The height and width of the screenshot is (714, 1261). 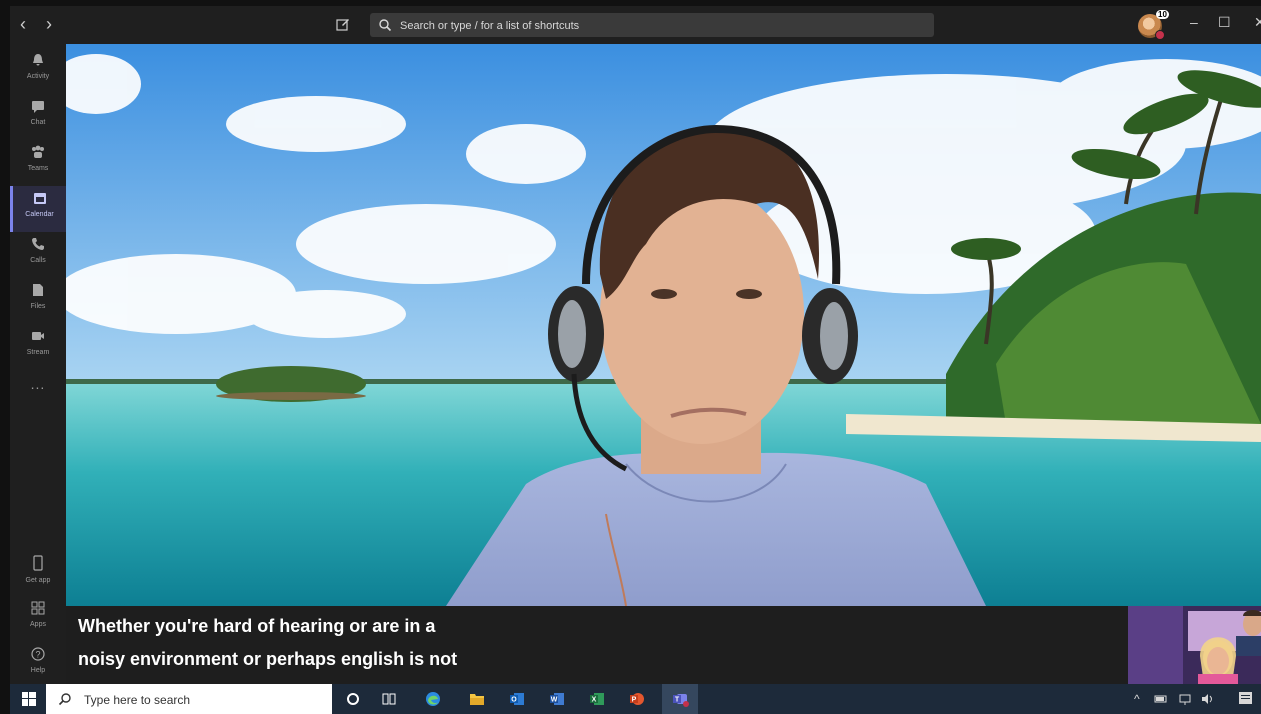 I want to click on svg-text: X, so click(x=594, y=700).